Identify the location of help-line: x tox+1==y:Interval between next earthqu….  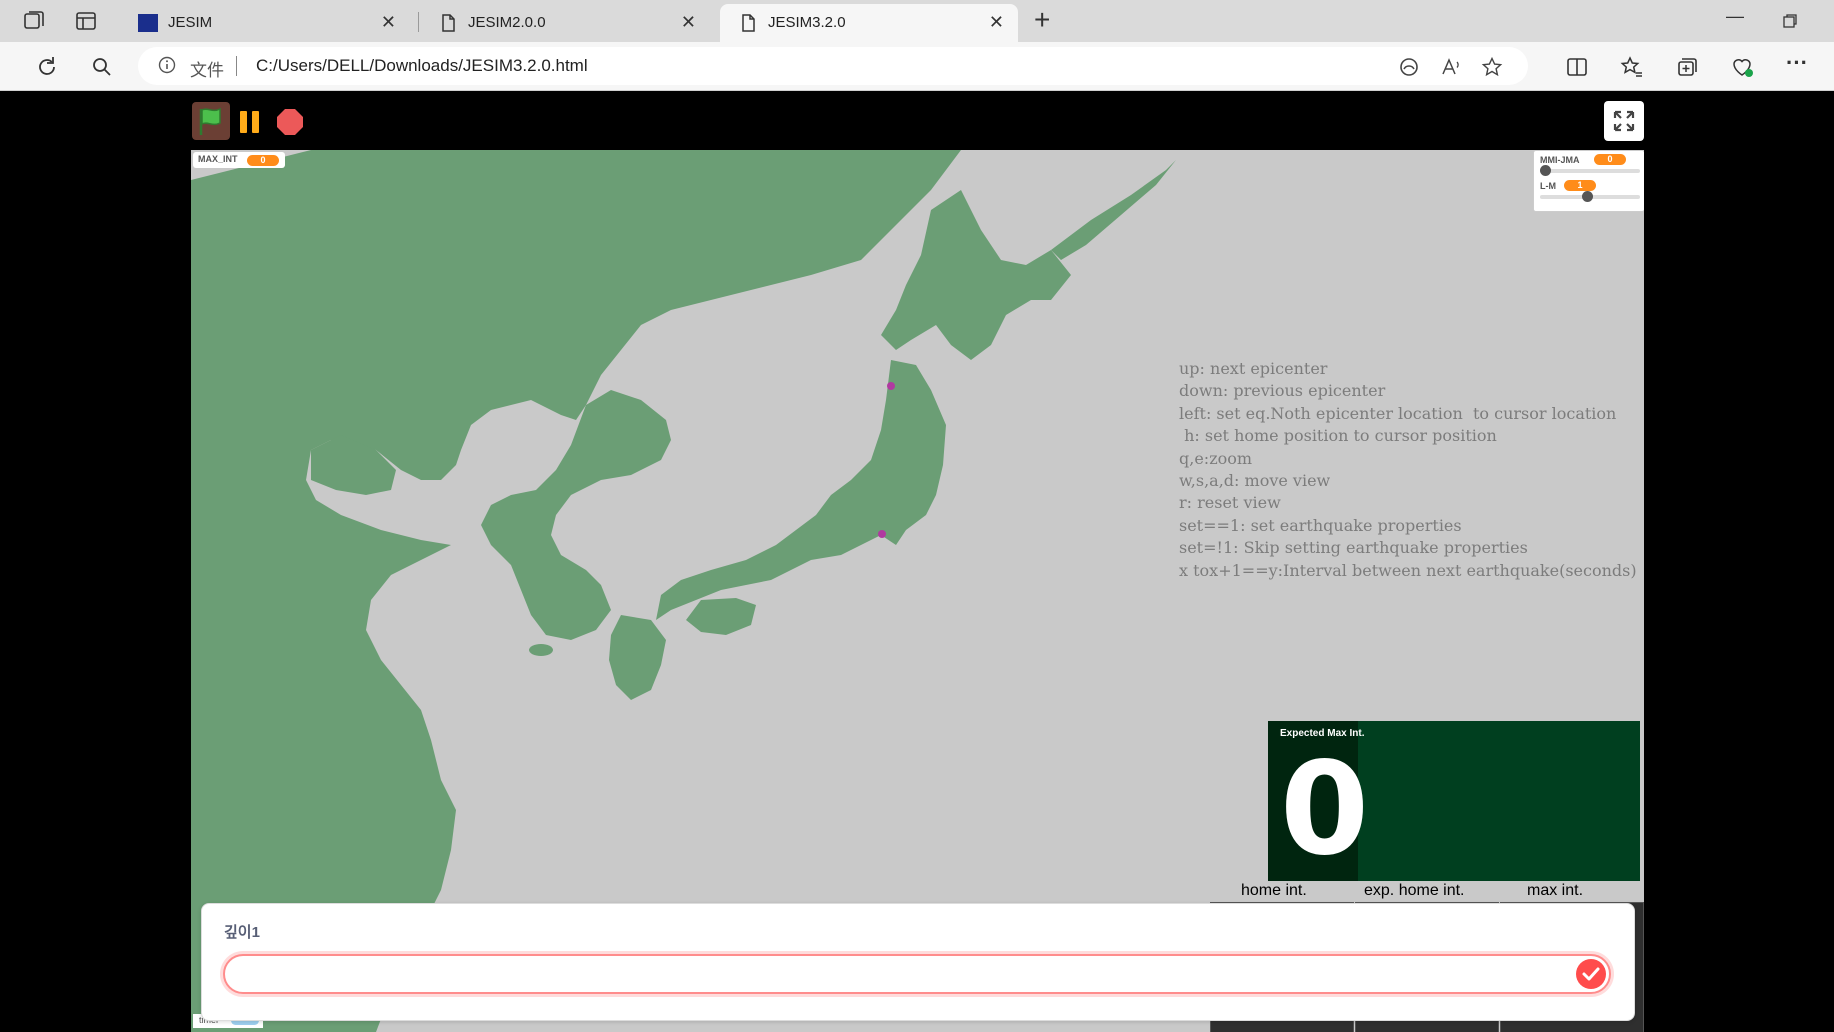
(1408, 570).